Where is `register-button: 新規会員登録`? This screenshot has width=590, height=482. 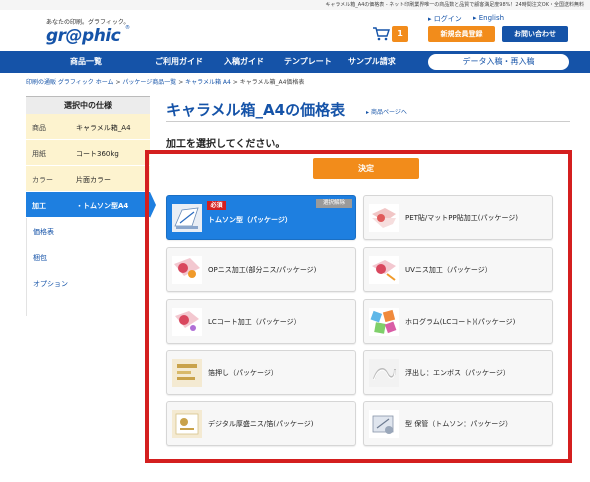 register-button: 新規会員登録 is located at coordinates (461, 34).